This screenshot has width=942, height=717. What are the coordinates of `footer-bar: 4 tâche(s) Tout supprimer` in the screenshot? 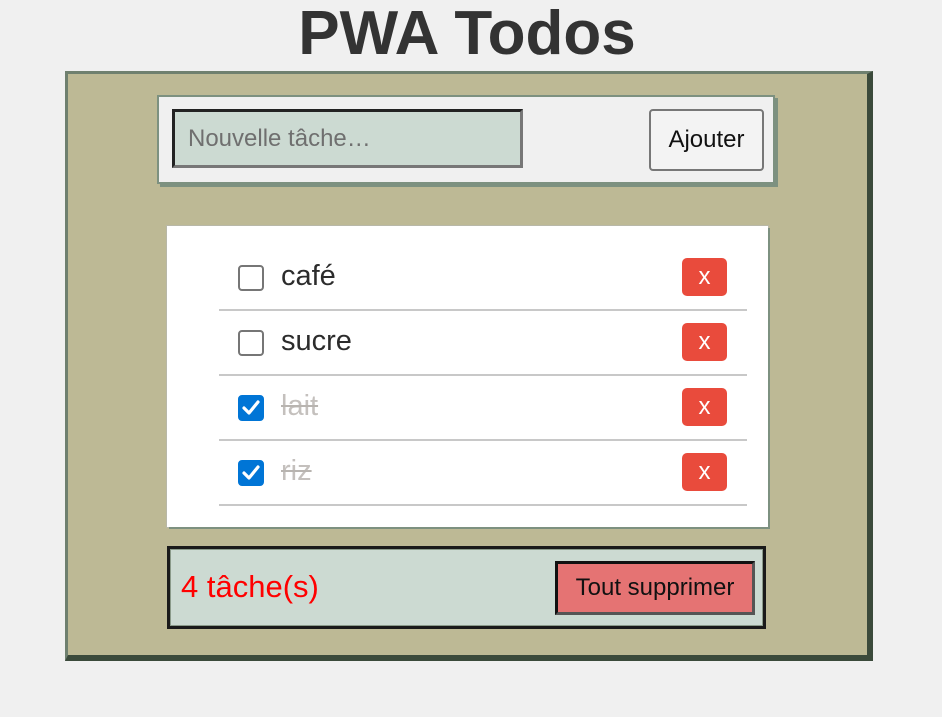 It's located at (466, 587).